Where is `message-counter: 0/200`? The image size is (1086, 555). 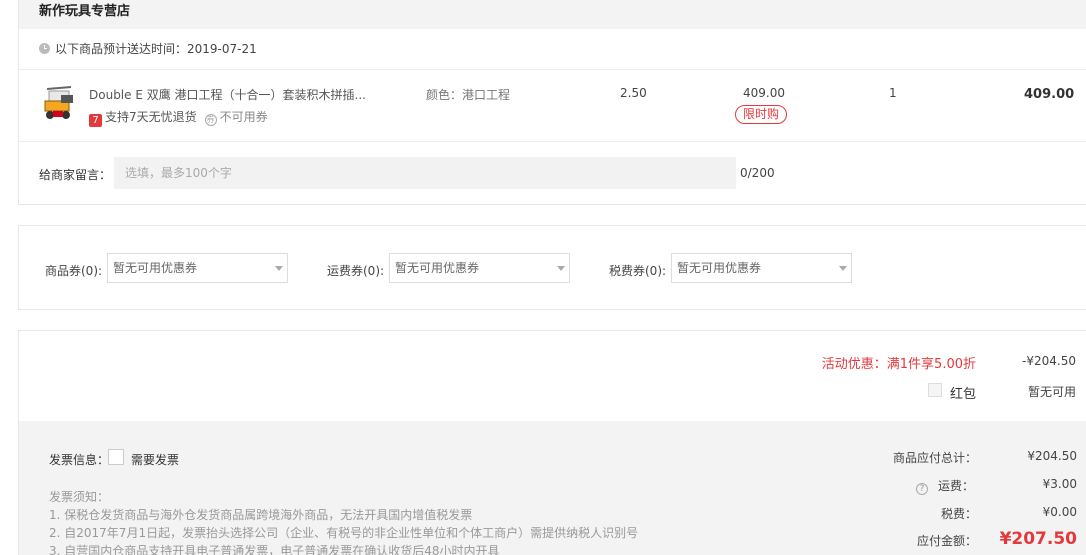
message-counter: 0/200 is located at coordinates (757, 173).